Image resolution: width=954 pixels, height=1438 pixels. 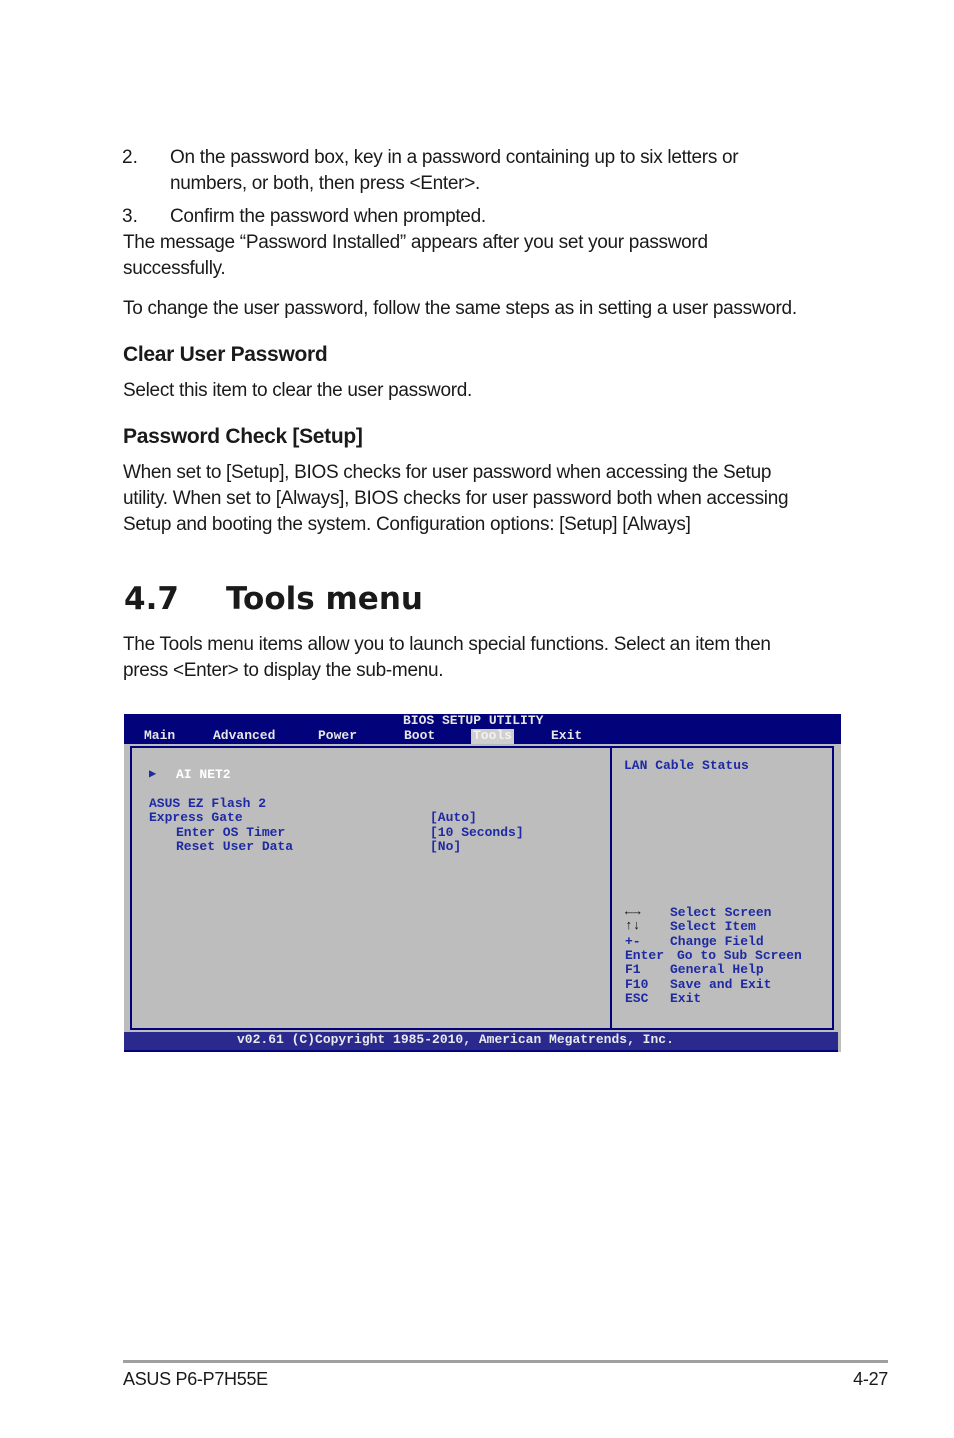 What do you see at coordinates (174, 268) in the screenshot?
I see `installed-line-2: successfully.` at bounding box center [174, 268].